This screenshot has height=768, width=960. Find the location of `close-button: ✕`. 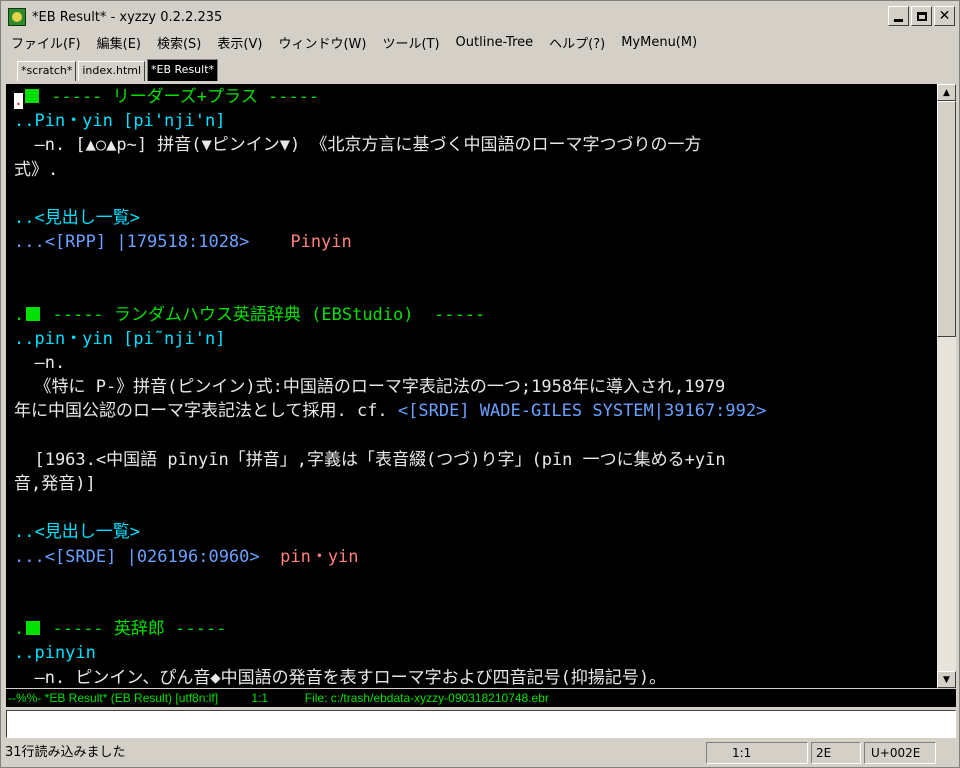

close-button: ✕ is located at coordinates (944, 16).